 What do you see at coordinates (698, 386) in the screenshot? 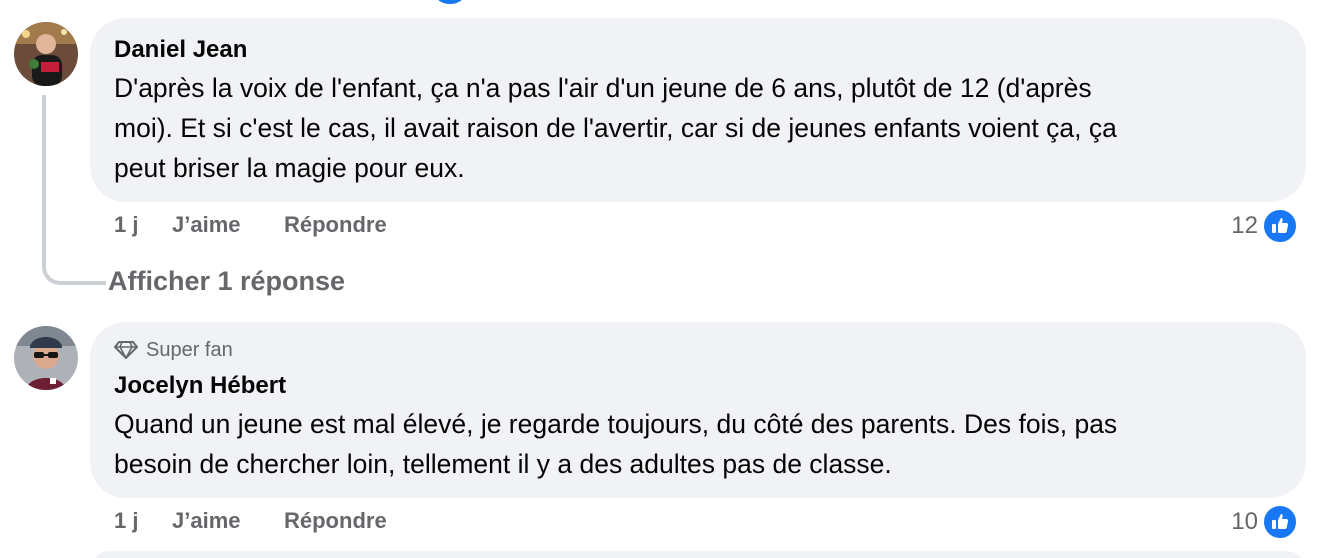
I see `comment-author: Jocelyn Hébert` at bounding box center [698, 386].